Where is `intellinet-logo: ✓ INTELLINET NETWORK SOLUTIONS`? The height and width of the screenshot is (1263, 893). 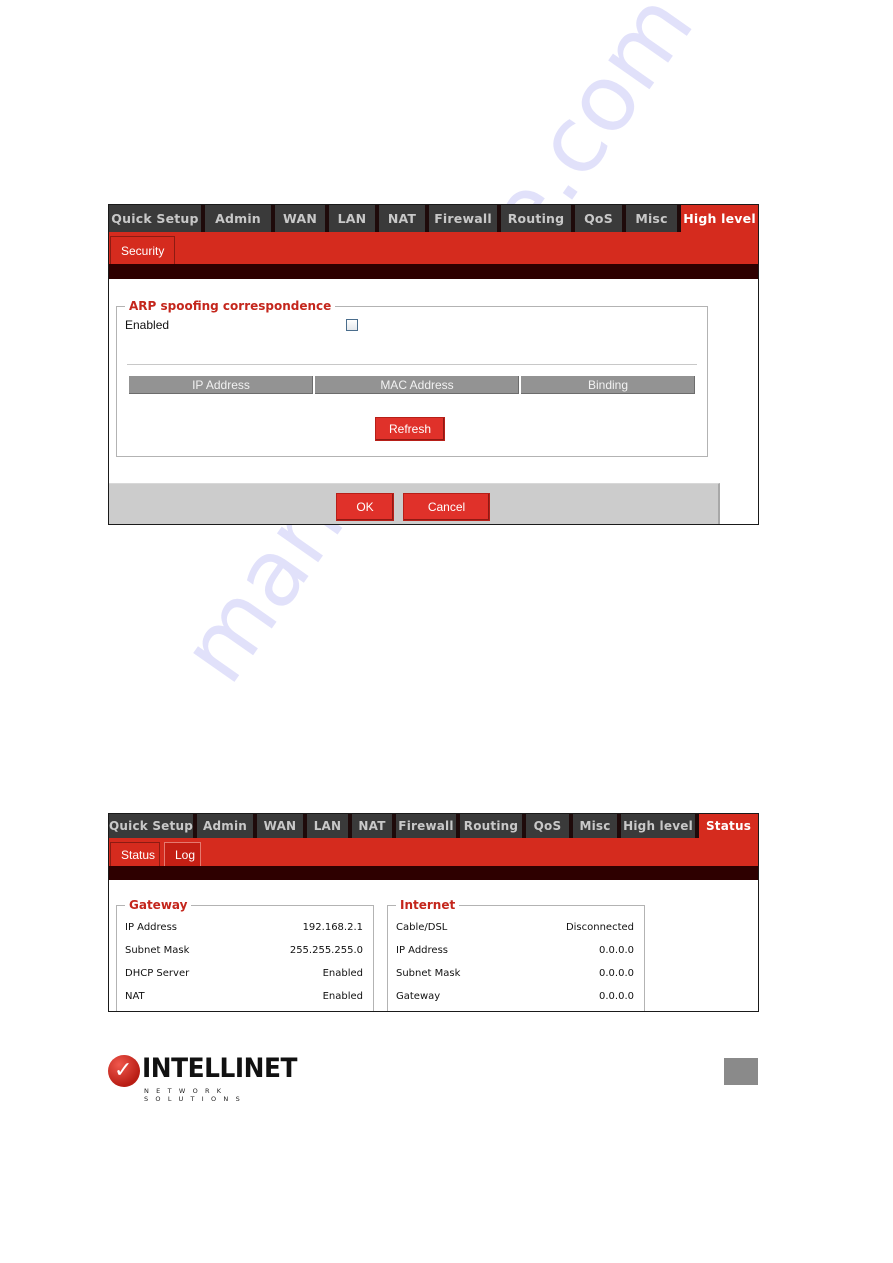 intellinet-logo: ✓ INTELLINET NETWORK SOLUTIONS is located at coordinates (218, 1078).